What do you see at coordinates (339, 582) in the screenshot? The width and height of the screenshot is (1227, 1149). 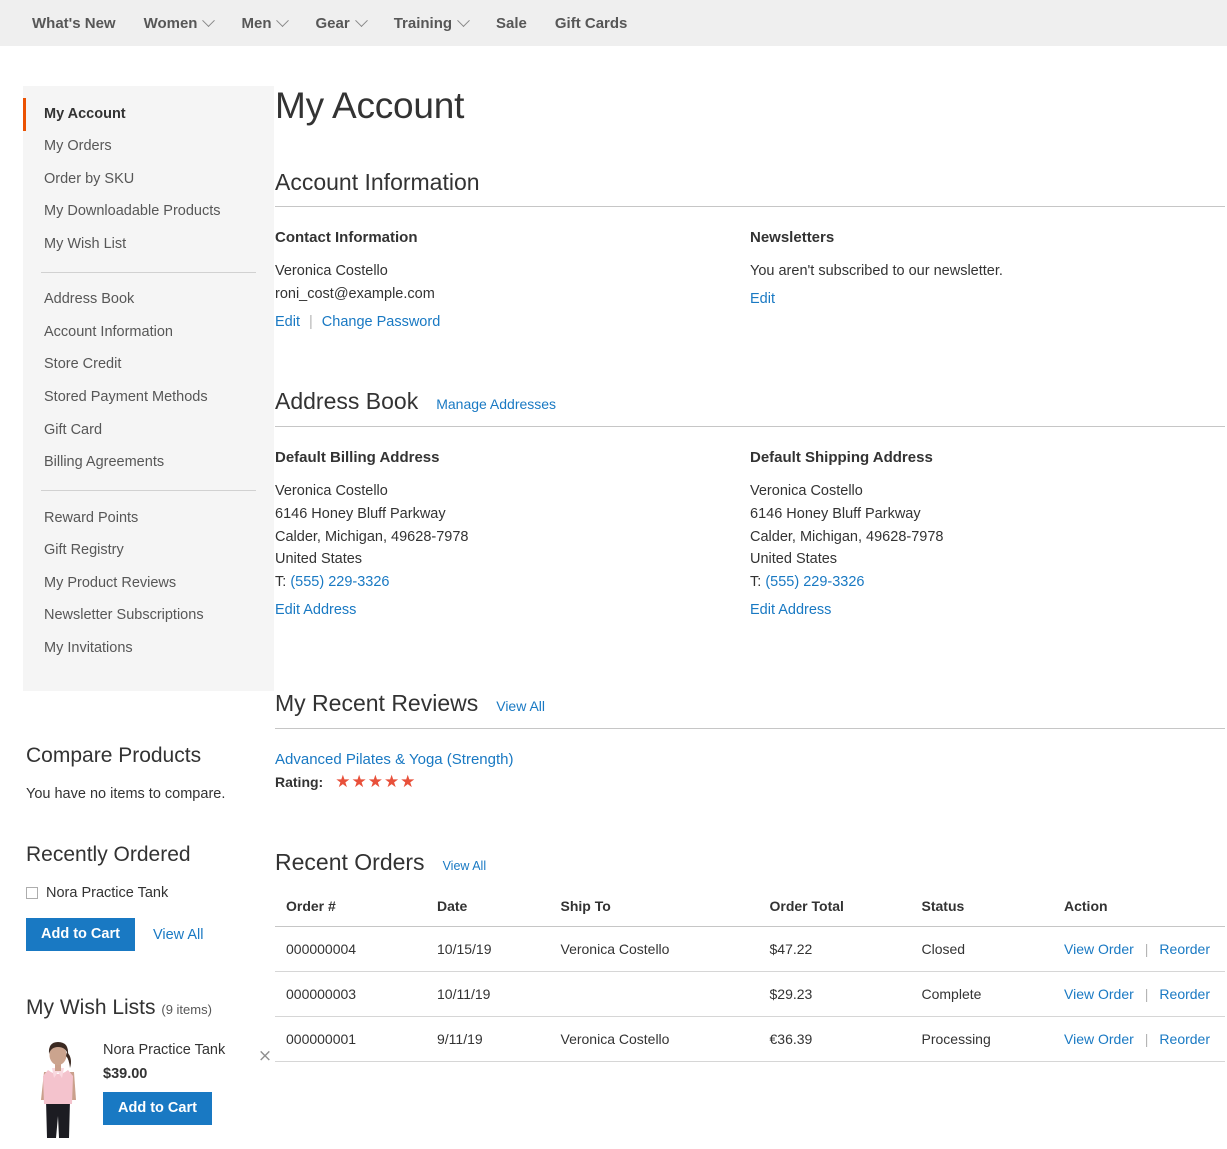 I see `billing-phone-link: (555) 229-3326` at bounding box center [339, 582].